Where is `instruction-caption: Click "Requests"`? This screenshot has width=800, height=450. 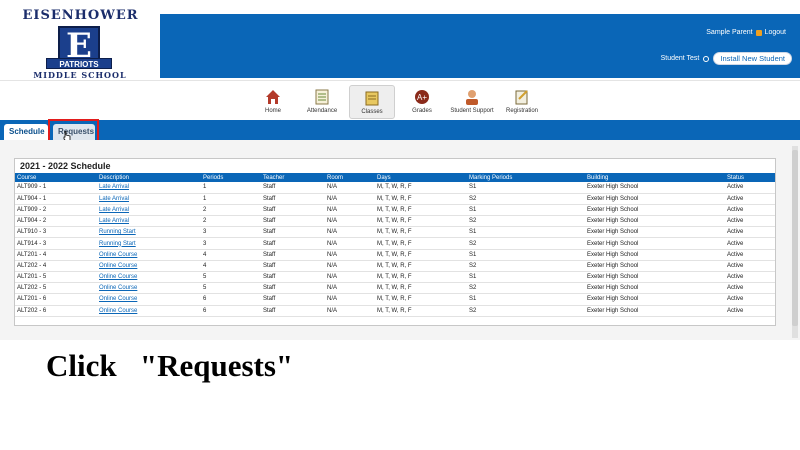 instruction-caption: Click "Requests" is located at coordinates (170, 365).